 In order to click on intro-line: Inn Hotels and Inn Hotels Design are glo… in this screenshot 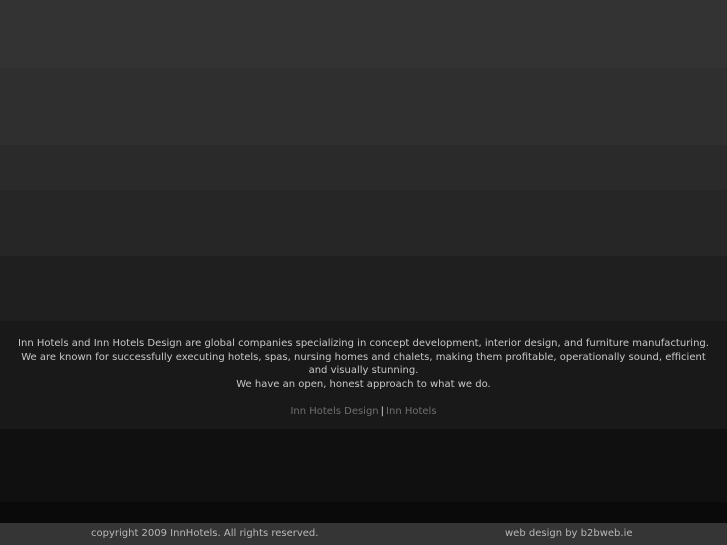, I will do `click(363, 343)`.